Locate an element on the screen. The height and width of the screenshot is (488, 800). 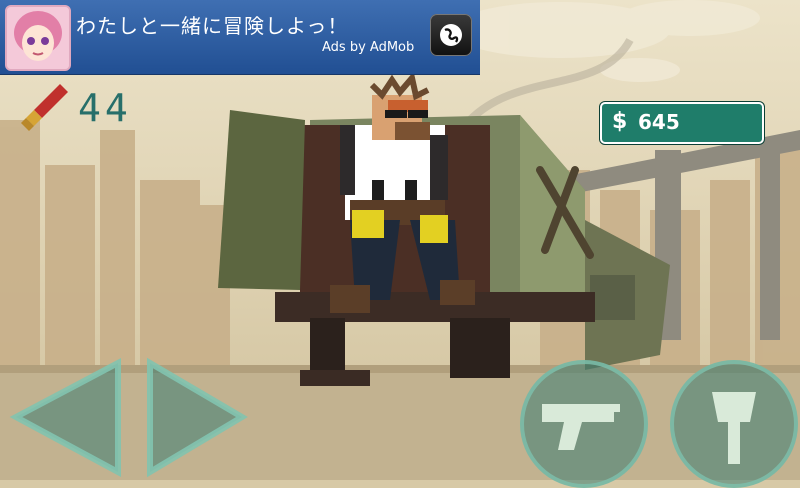
ammo-count: 44 is located at coordinates (105, 108).